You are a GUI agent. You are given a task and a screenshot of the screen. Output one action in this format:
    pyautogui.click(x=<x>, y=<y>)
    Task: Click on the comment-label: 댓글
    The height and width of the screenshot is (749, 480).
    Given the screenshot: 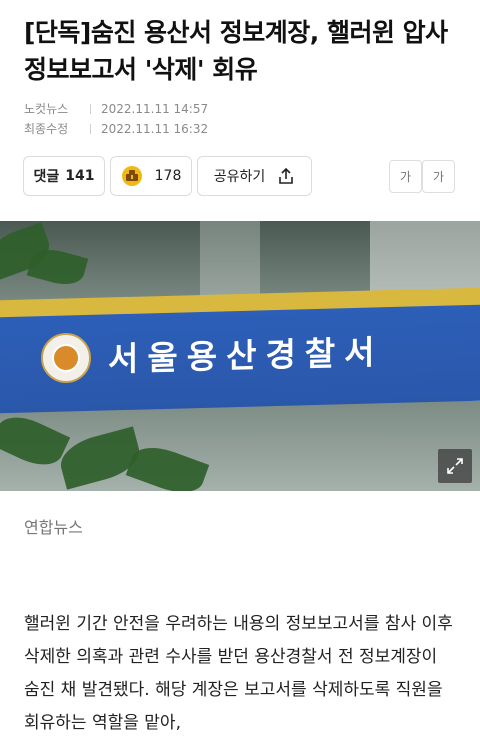 What is the action you would take?
    pyautogui.click(x=46, y=177)
    